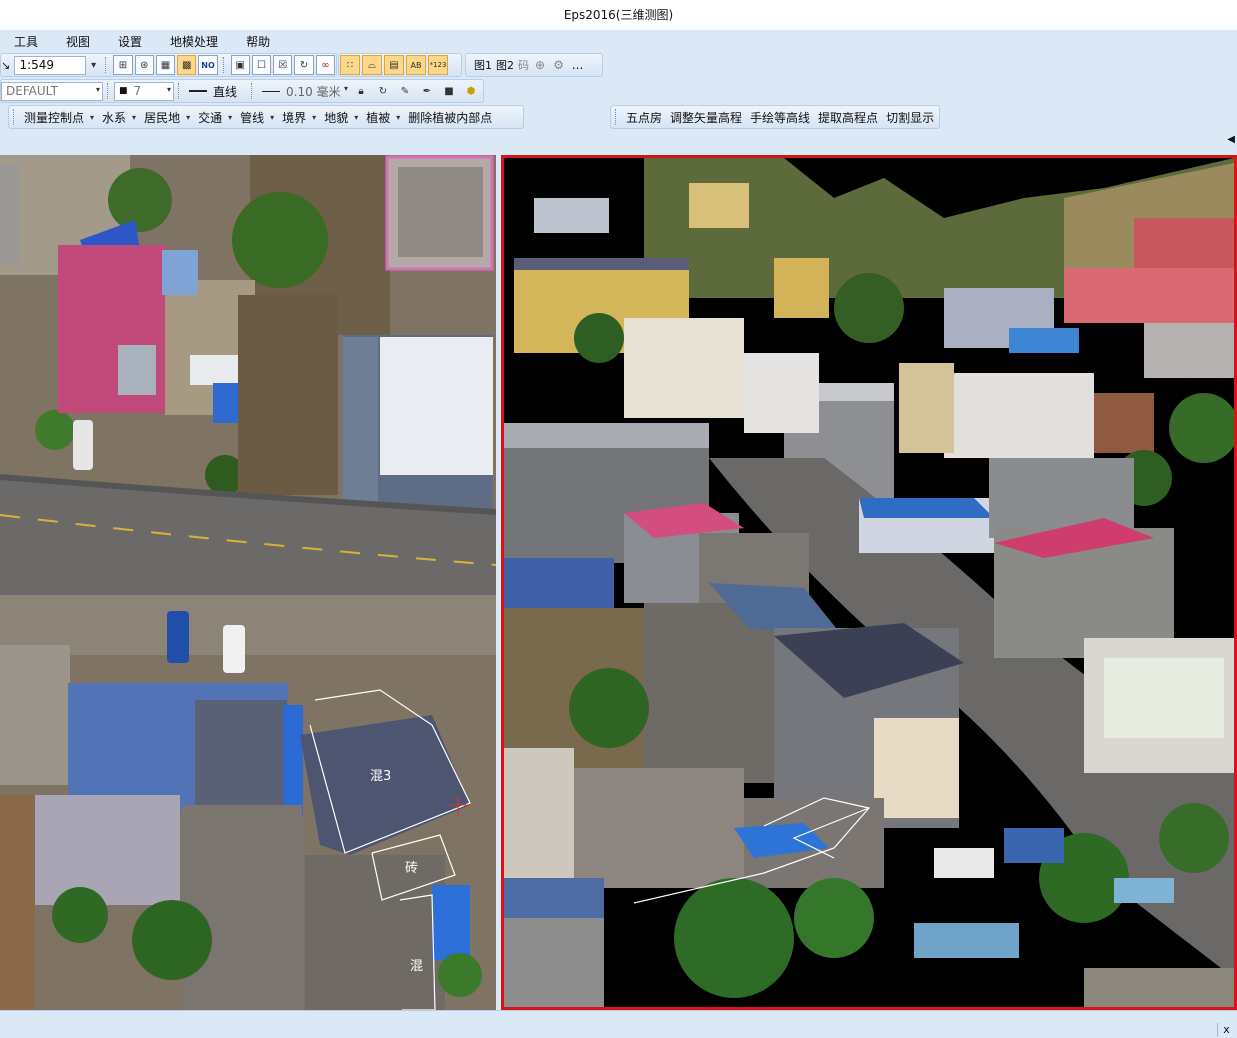 Image resolution: width=1237 pixels, height=1038 pixels. What do you see at coordinates (198, 91) in the screenshot?
I see `line-sample-icon` at bounding box center [198, 91].